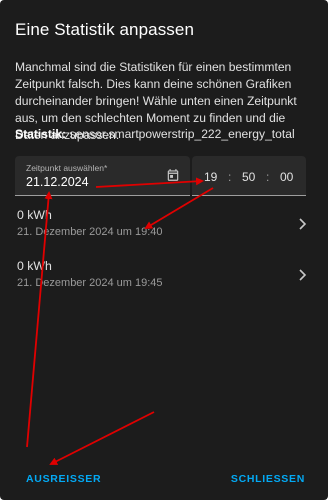 The image size is (328, 500). Describe the element at coordinates (164, 230) in the screenshot. I see `statistic-entry-row: 0 kWh 21. Dezember 2024 um 19:40` at that location.